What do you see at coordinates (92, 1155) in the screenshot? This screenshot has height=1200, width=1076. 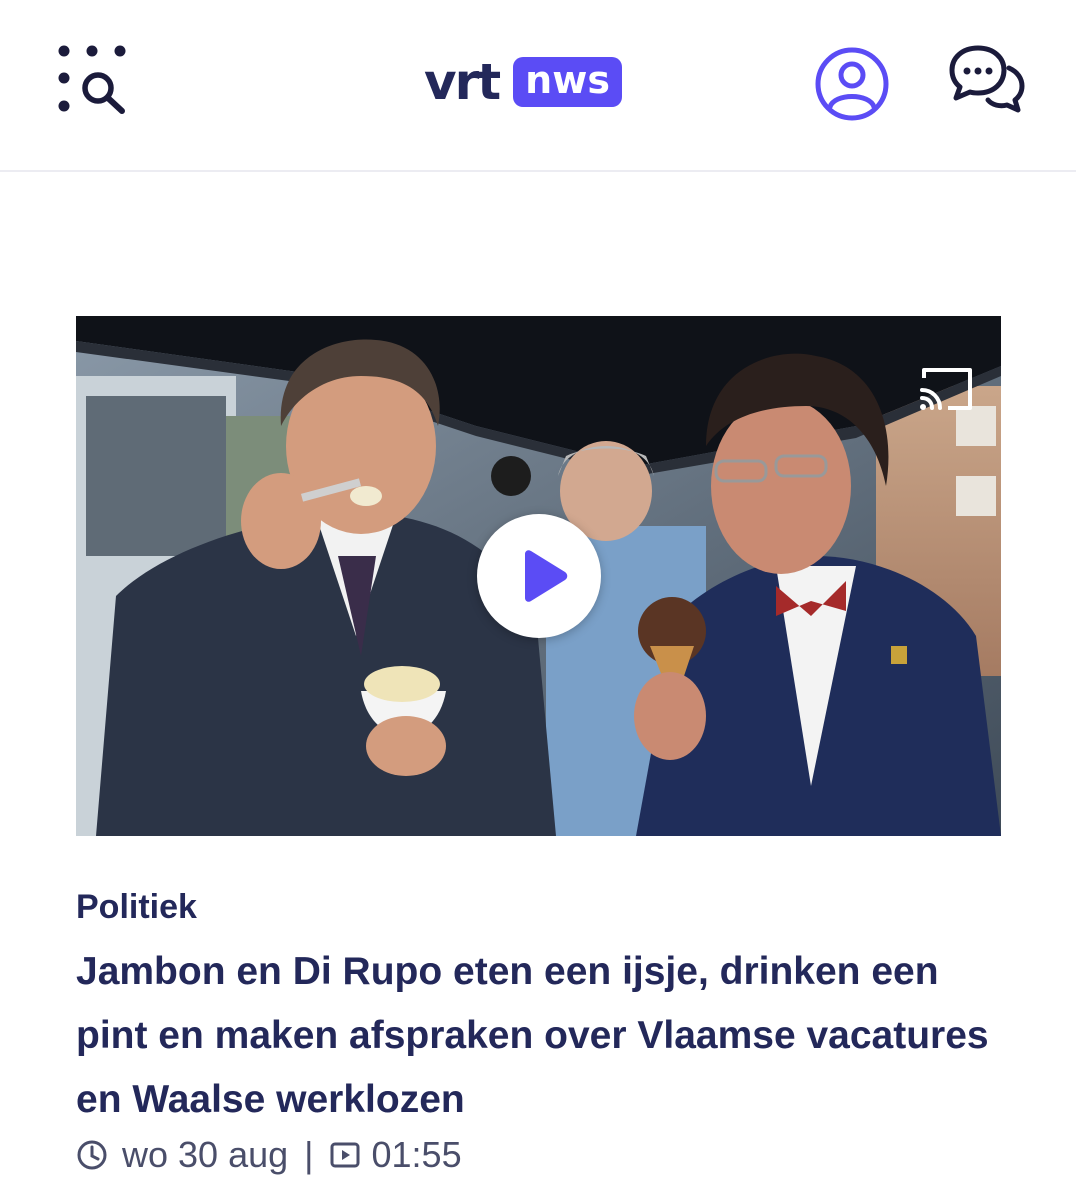 I see `clock-icon` at bounding box center [92, 1155].